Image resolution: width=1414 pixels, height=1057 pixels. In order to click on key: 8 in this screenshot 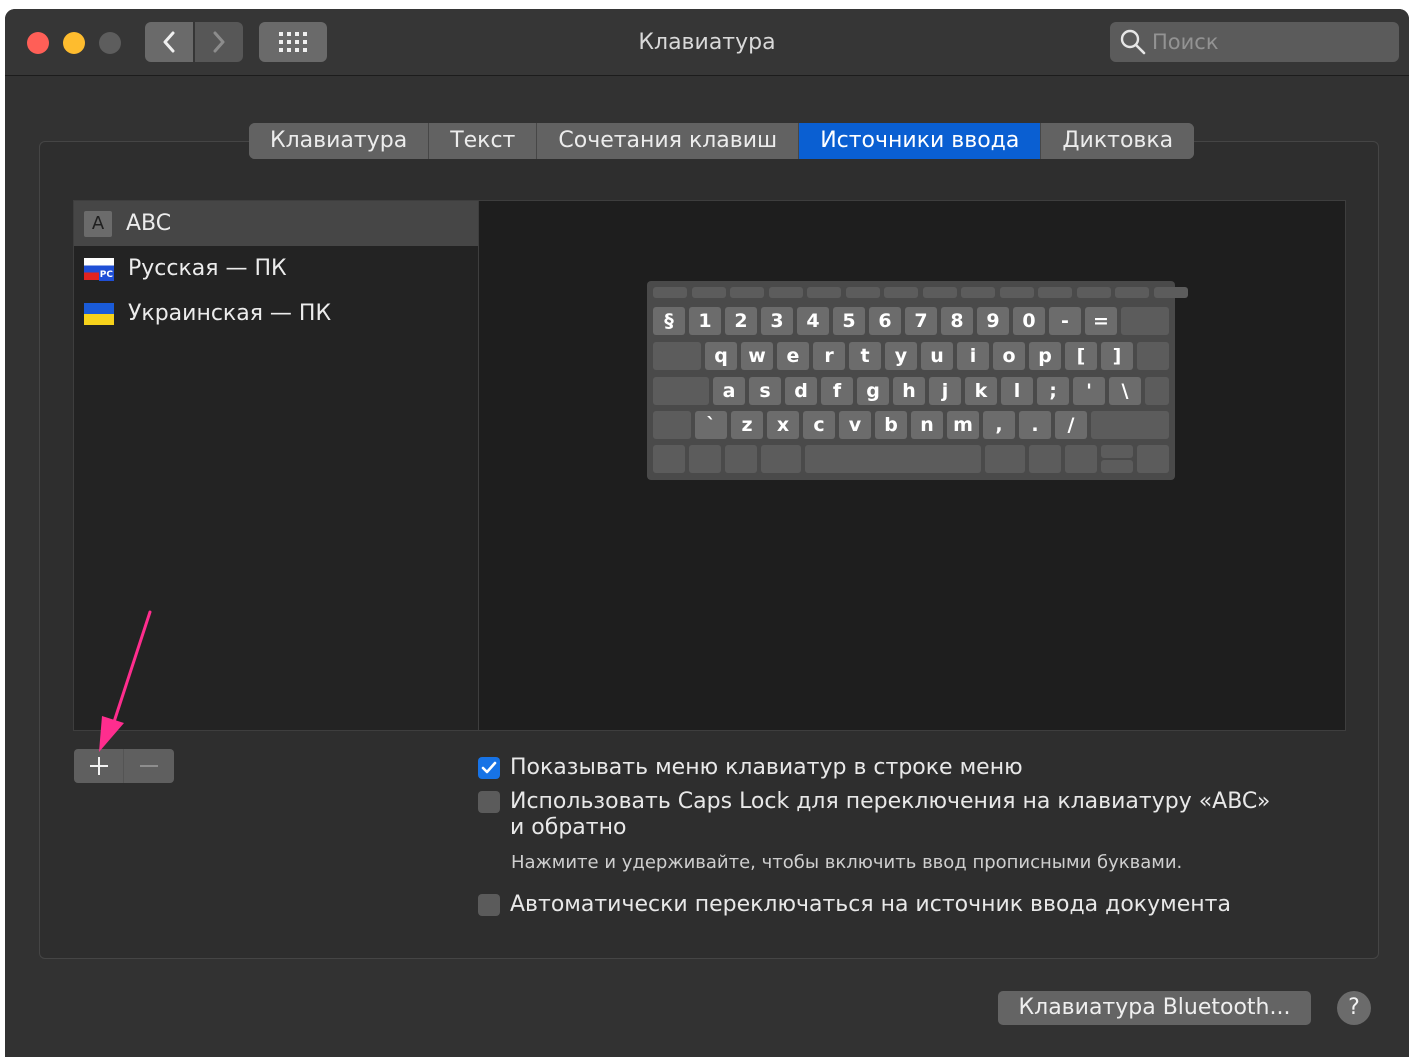, I will do `click(957, 321)`.